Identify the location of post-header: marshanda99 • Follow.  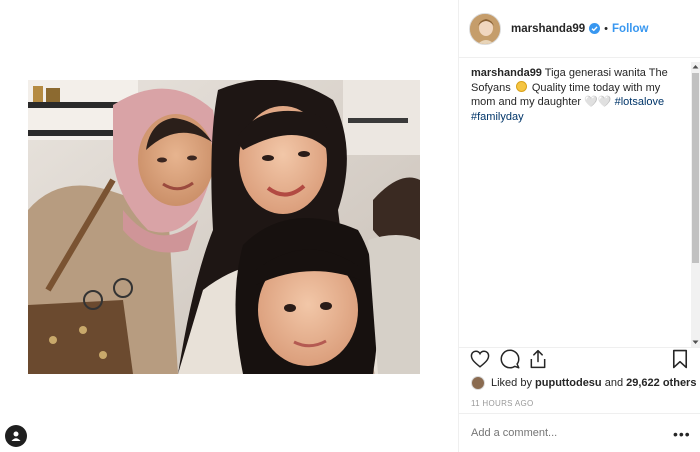
(579, 29).